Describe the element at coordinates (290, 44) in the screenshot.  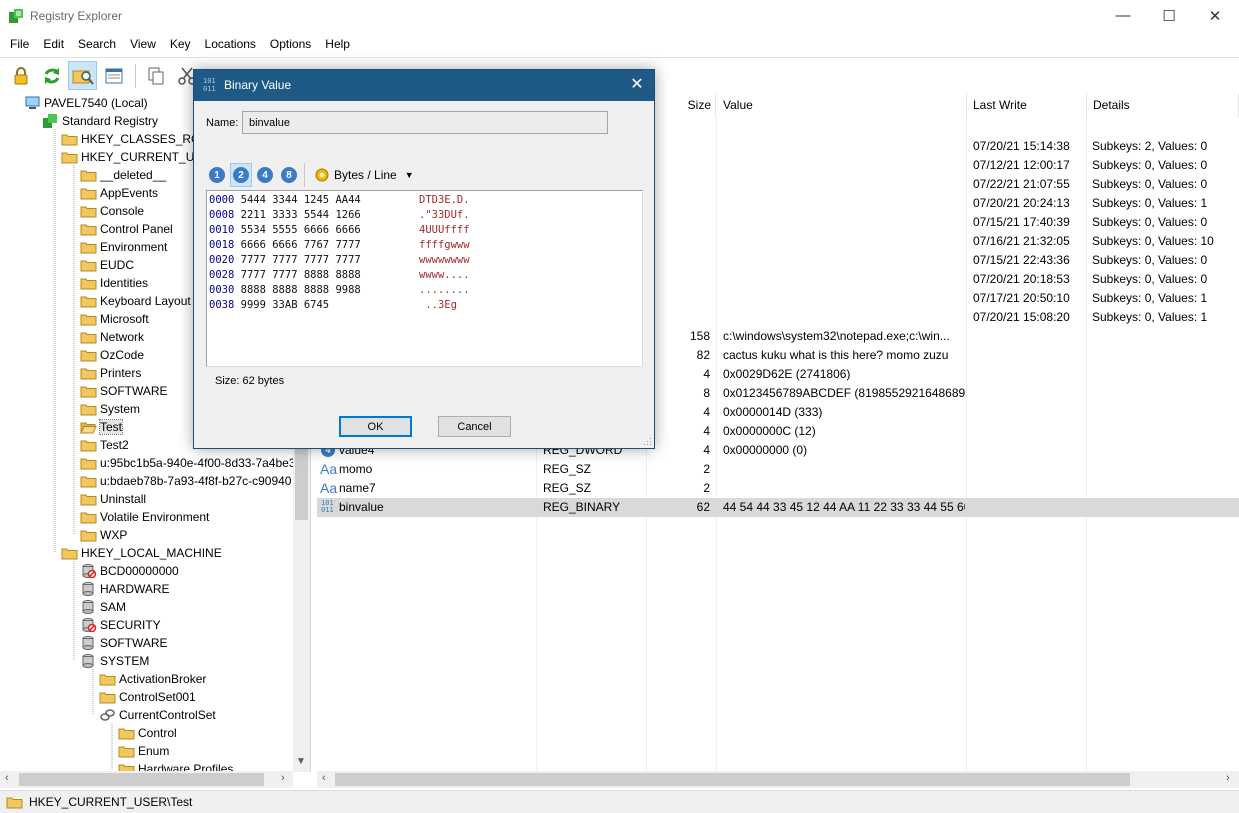
I see `menu-options: Options` at that location.